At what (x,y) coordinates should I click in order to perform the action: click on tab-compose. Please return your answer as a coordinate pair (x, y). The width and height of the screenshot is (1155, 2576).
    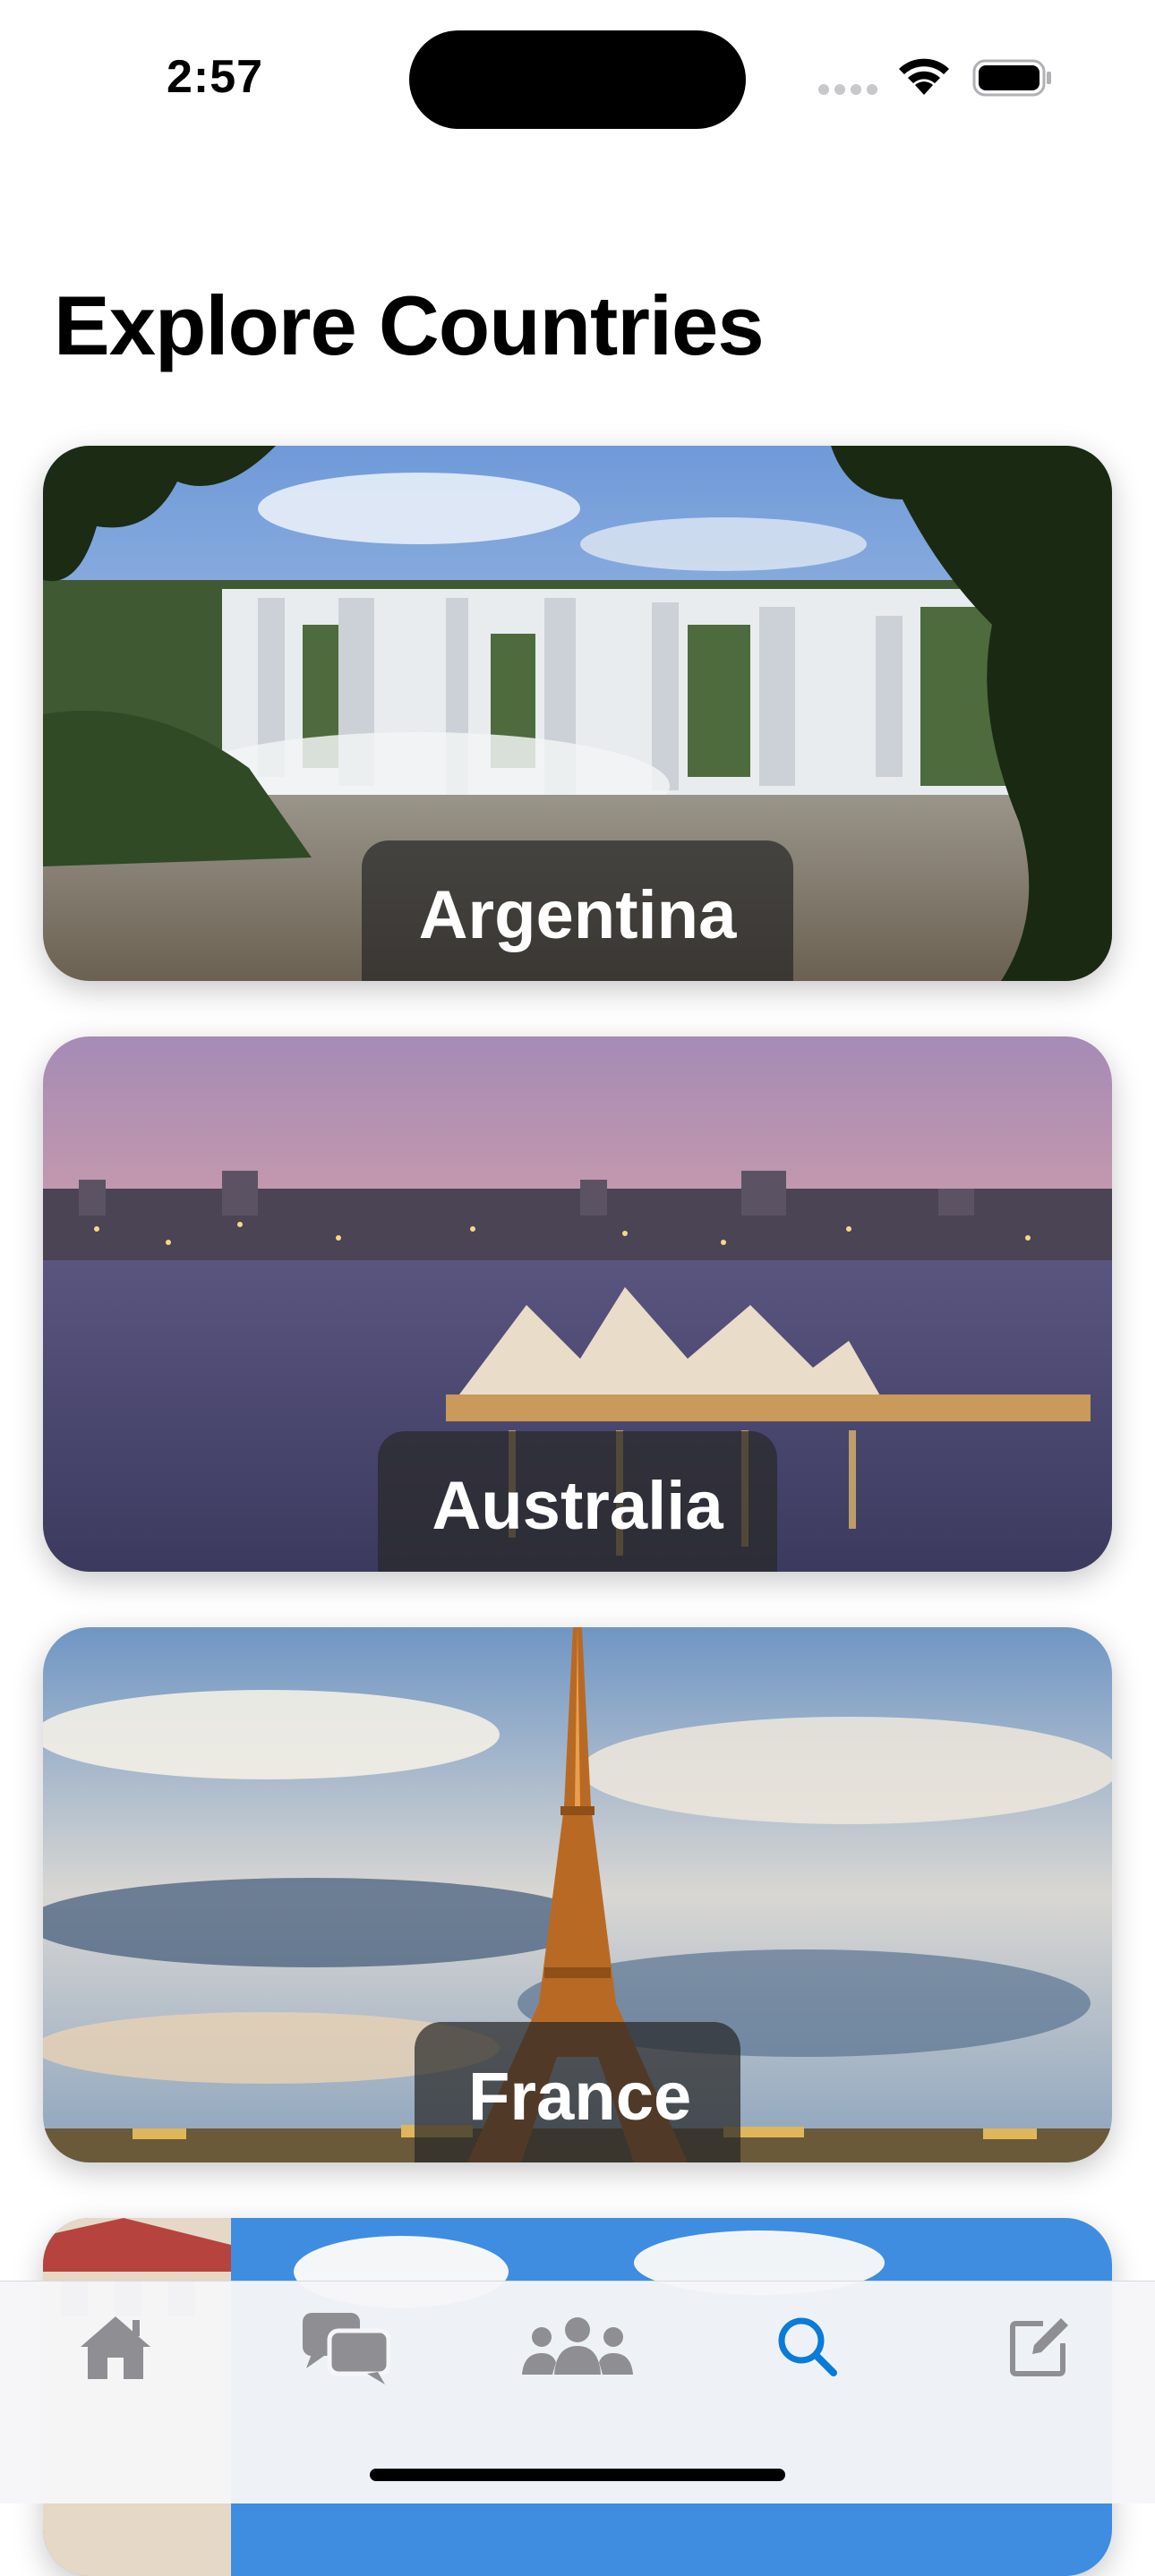
    Looking at the image, I should click on (1039, 2347).